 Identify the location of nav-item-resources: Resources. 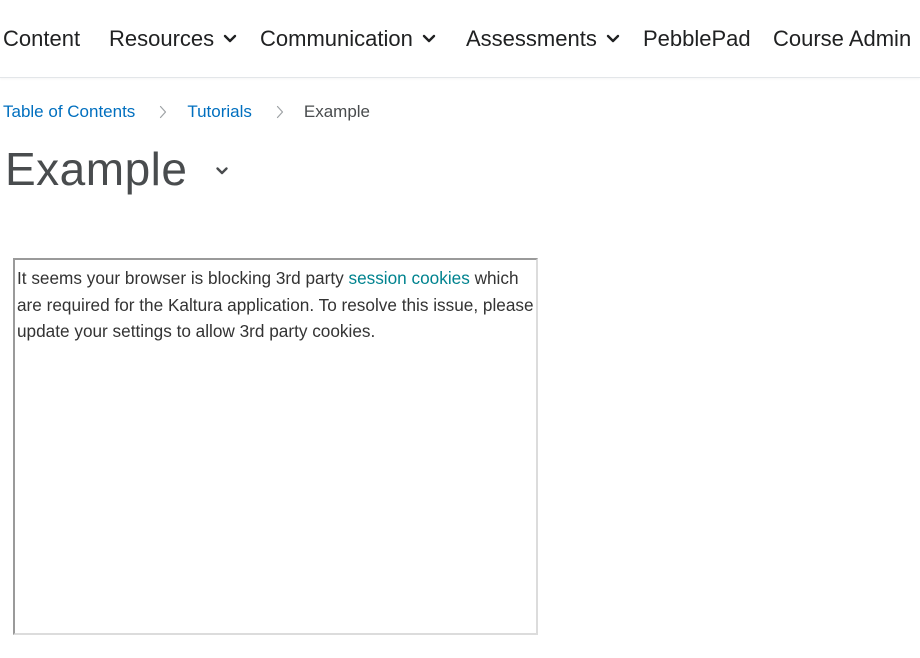
(173, 39).